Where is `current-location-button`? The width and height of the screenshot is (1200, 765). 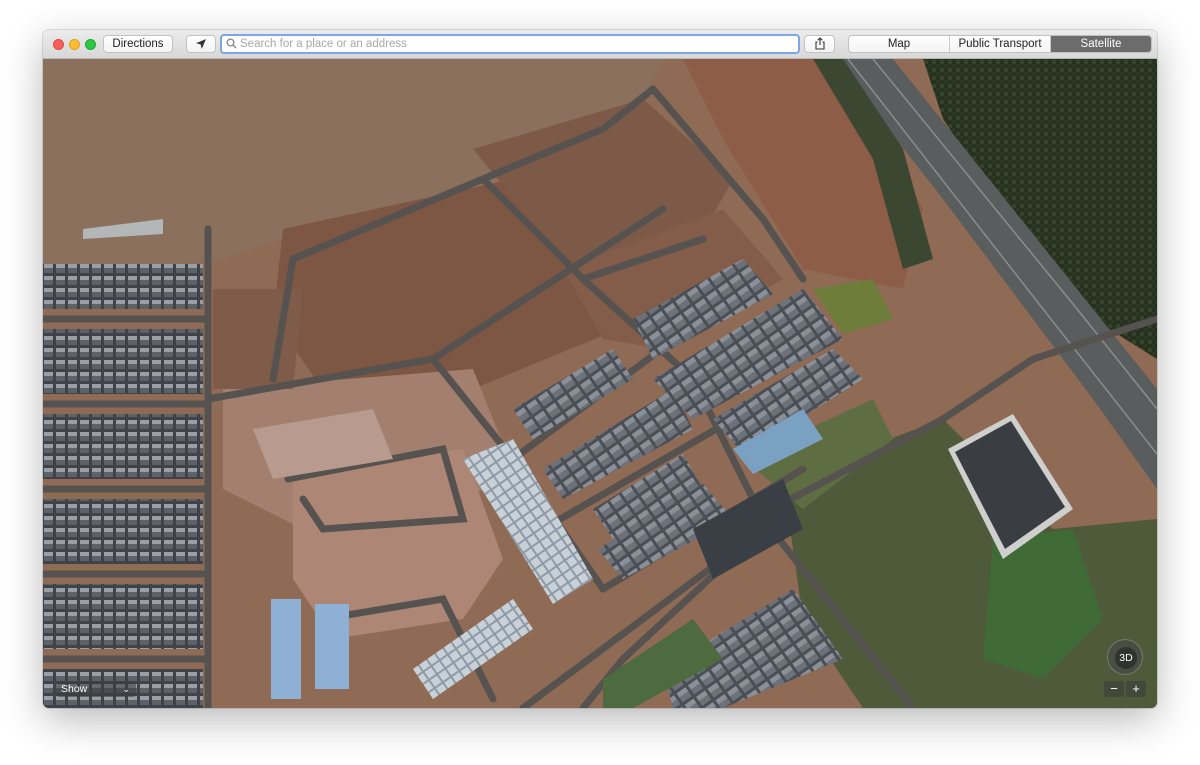 current-location-button is located at coordinates (201, 44).